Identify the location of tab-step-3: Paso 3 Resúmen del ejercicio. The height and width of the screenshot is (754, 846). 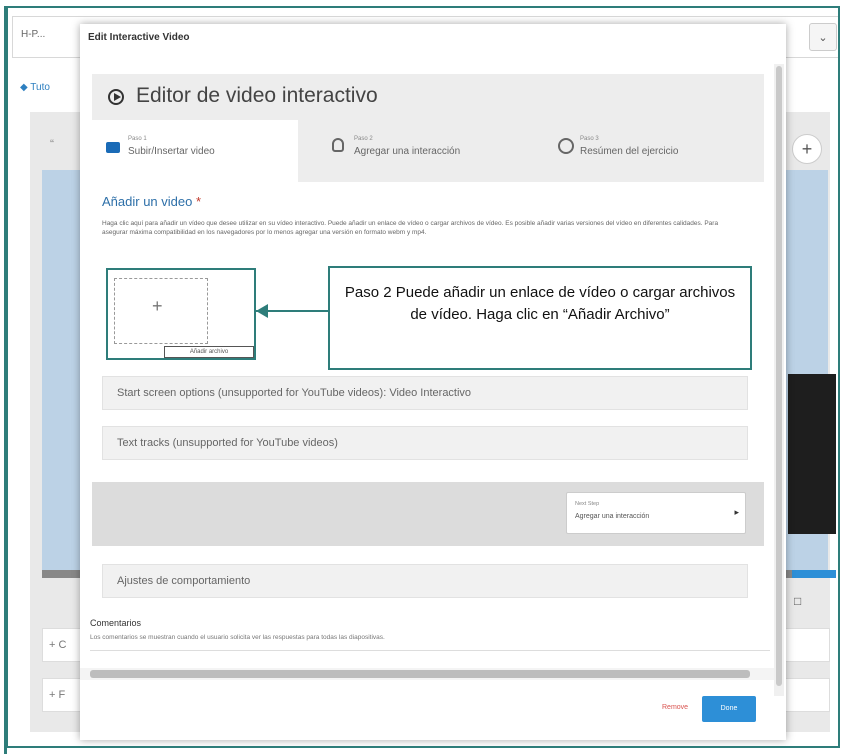
(647, 151).